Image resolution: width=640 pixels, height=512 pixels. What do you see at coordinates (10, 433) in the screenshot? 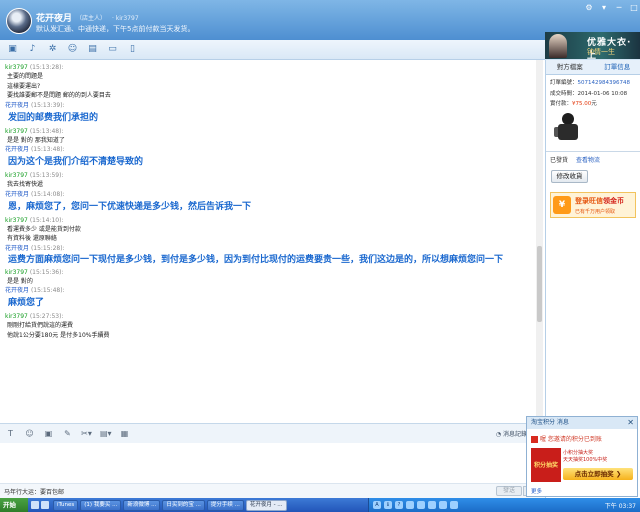
I see `font-icon: T` at bounding box center [10, 433].